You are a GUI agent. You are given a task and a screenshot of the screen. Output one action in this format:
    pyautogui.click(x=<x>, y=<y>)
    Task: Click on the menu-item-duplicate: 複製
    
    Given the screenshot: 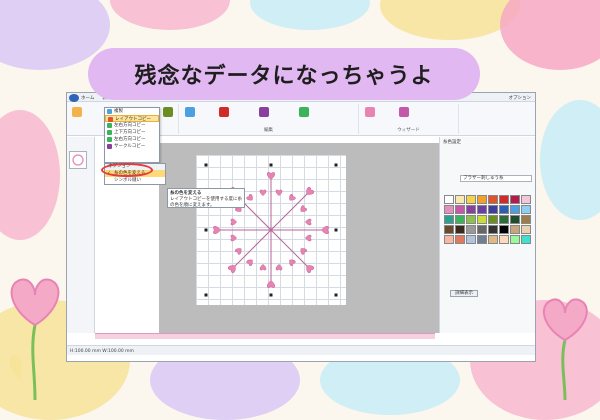 What is the action you would take?
    pyautogui.click(x=132, y=111)
    